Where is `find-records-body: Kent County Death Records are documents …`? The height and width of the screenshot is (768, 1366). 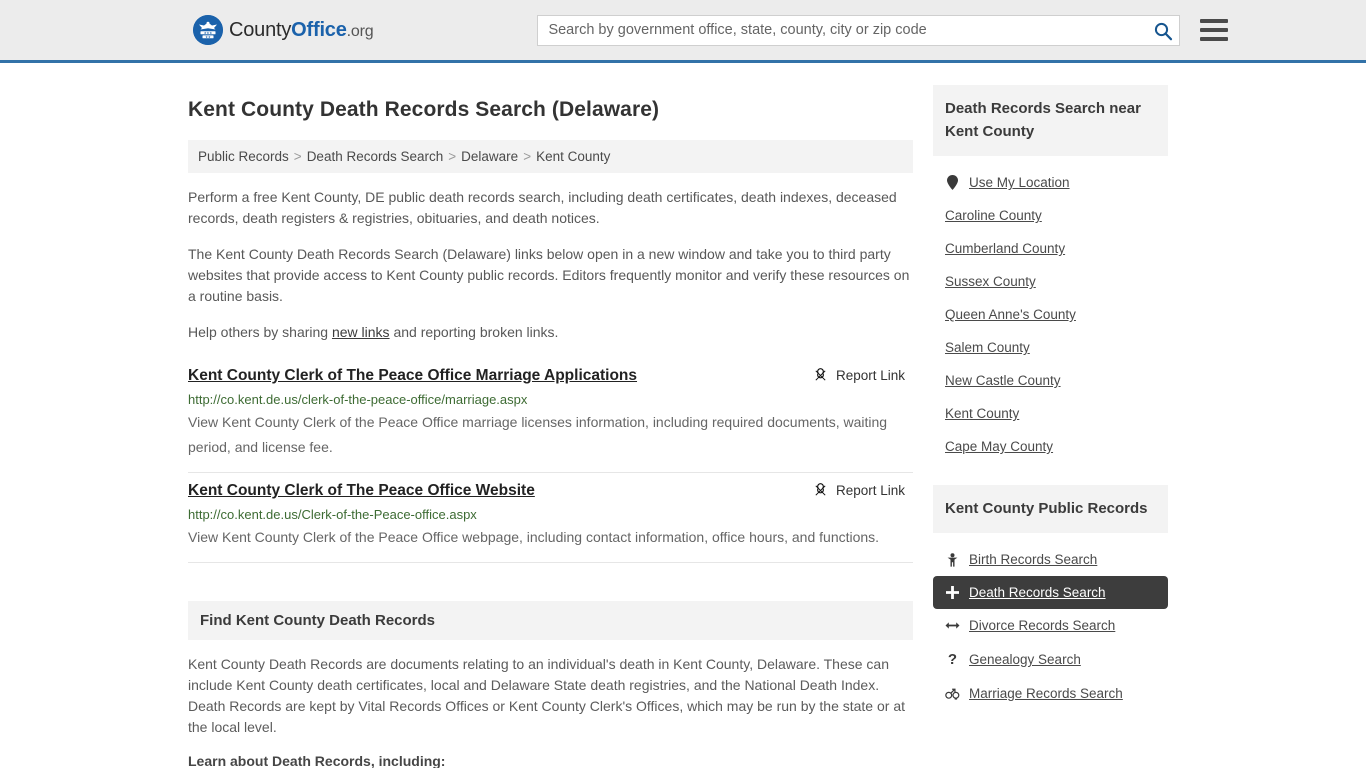 find-records-body: Kent County Death Records are documents … is located at coordinates (550, 704).